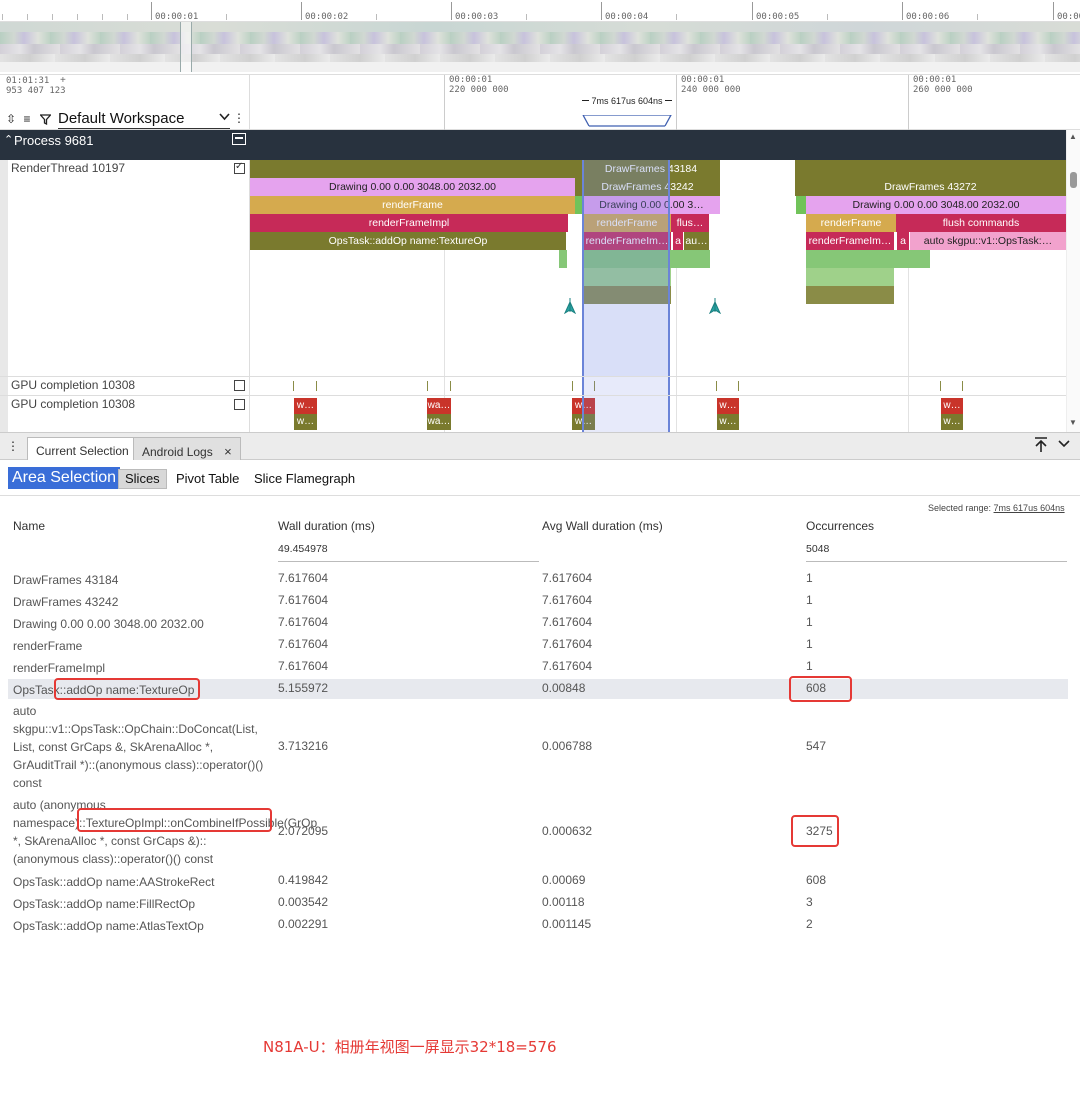  Describe the element at coordinates (409, 223) in the screenshot. I see `slice-renderframe-impl: renderFrameImpl` at that location.